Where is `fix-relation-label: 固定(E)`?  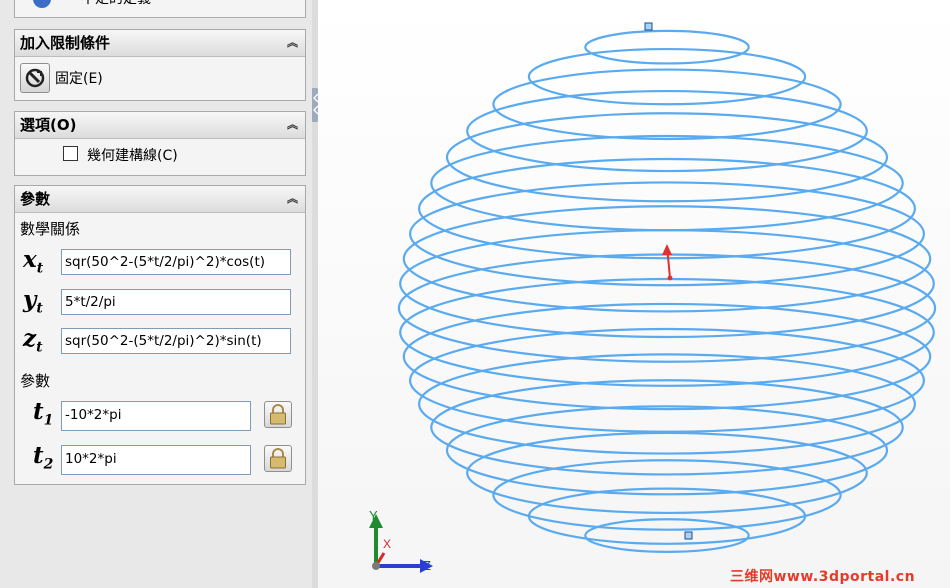 fix-relation-label: 固定(E) is located at coordinates (79, 79).